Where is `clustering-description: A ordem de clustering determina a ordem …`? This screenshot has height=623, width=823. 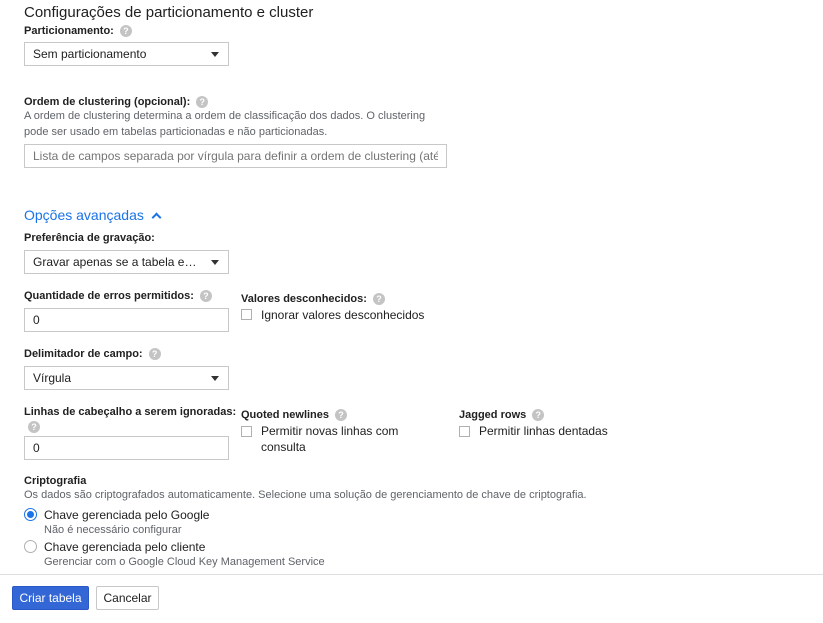 clustering-description: A ordem de clustering determina a ordem … is located at coordinates (225, 124).